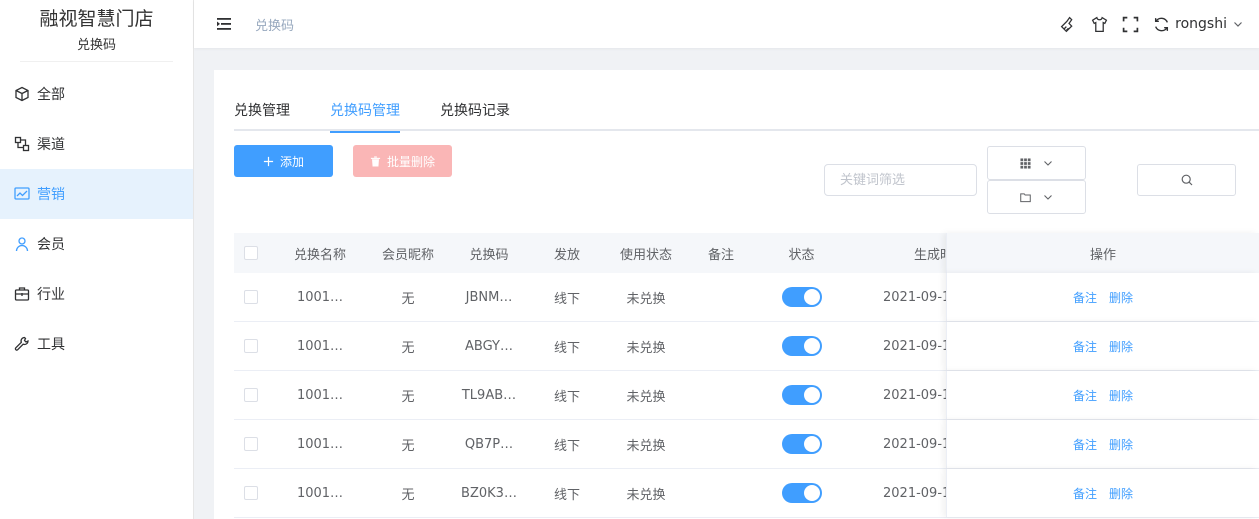 This screenshot has height=519, width=1259. Describe the element at coordinates (475, 112) in the screenshot. I see `tab-code-records: 兑换码记录` at that location.